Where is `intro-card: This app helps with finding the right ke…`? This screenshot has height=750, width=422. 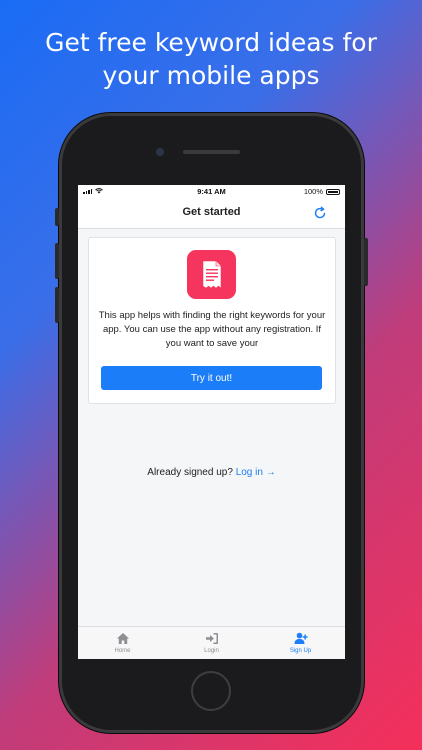 intro-card: This app helps with finding the right ke… is located at coordinates (212, 320).